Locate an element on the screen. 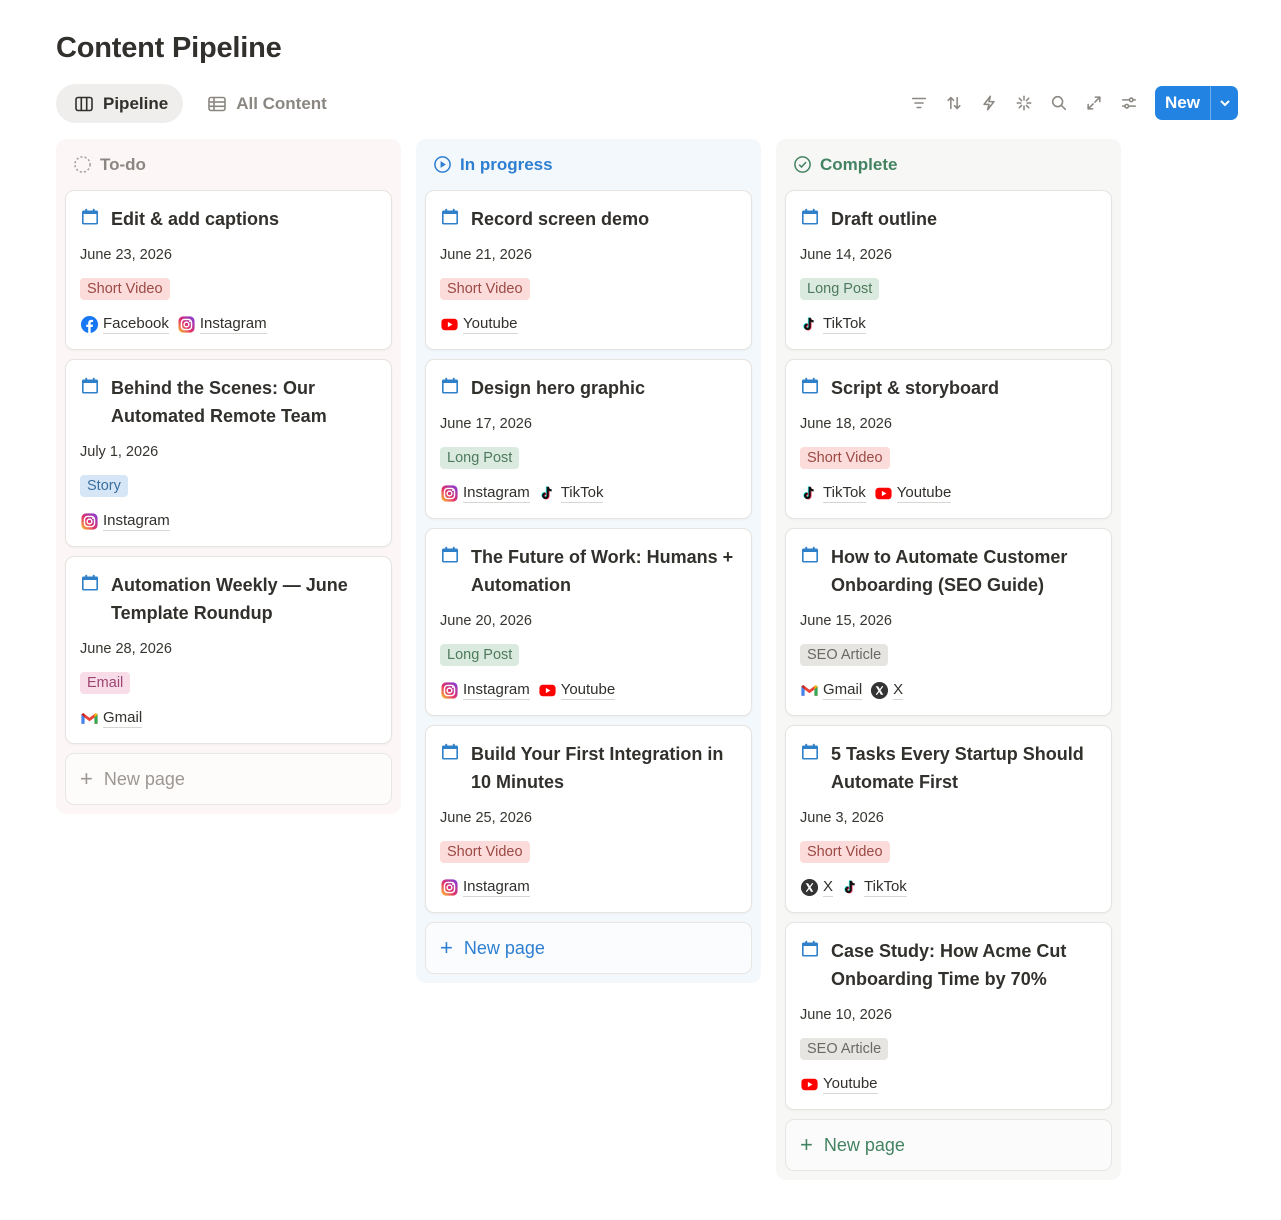 Image resolution: width=1281 pixels, height=1220 pixels. search-button is located at coordinates (1058, 103).